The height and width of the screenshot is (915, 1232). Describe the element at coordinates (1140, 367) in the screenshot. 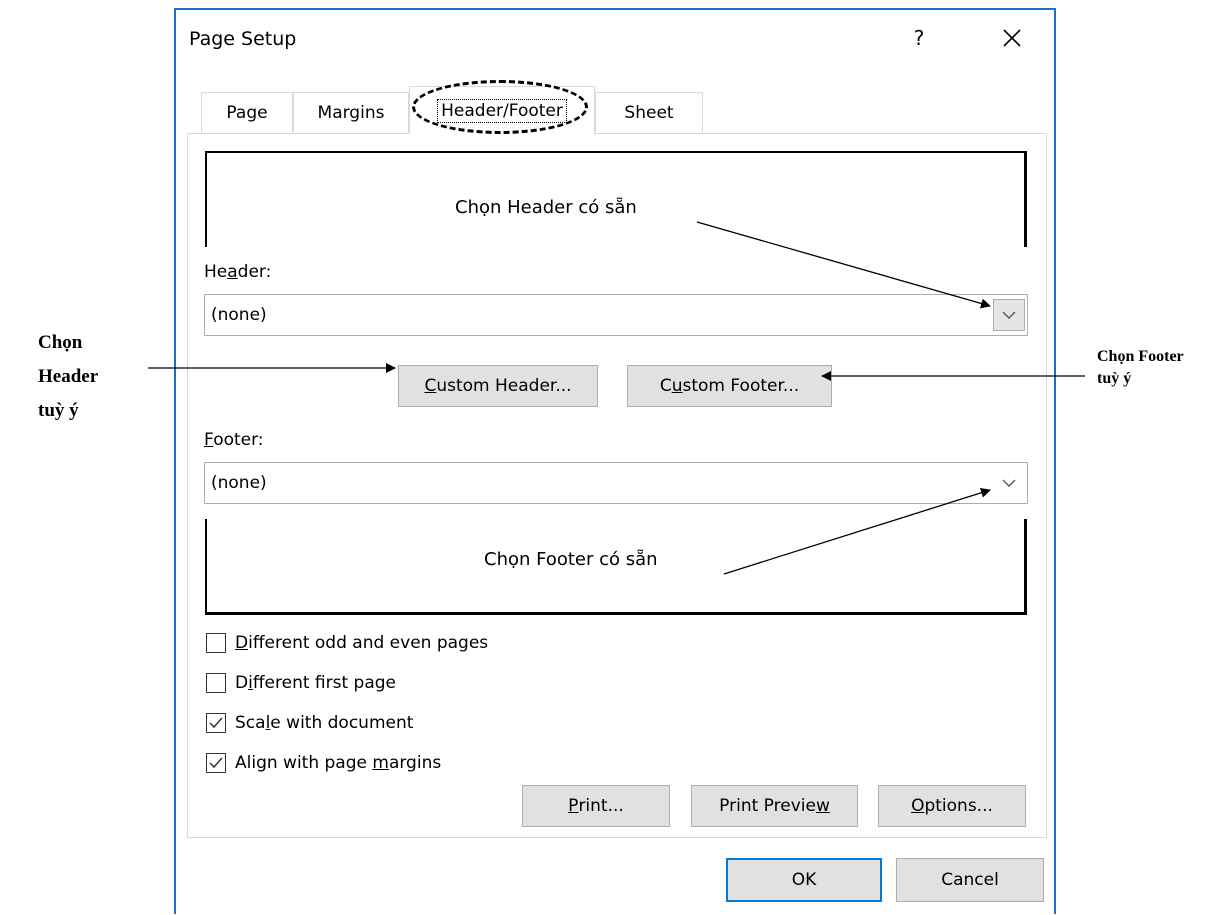

I see `custom-footer-callout: Chọn Footer tuỳ ý` at that location.